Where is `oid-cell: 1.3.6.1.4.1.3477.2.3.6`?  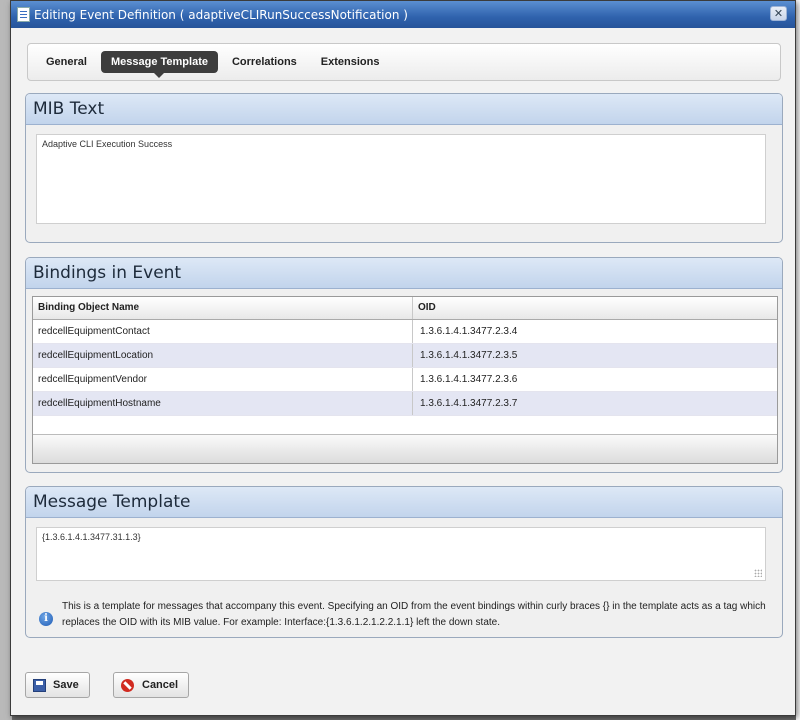
oid-cell: 1.3.6.1.4.1.3477.2.3.6 is located at coordinates (469, 379).